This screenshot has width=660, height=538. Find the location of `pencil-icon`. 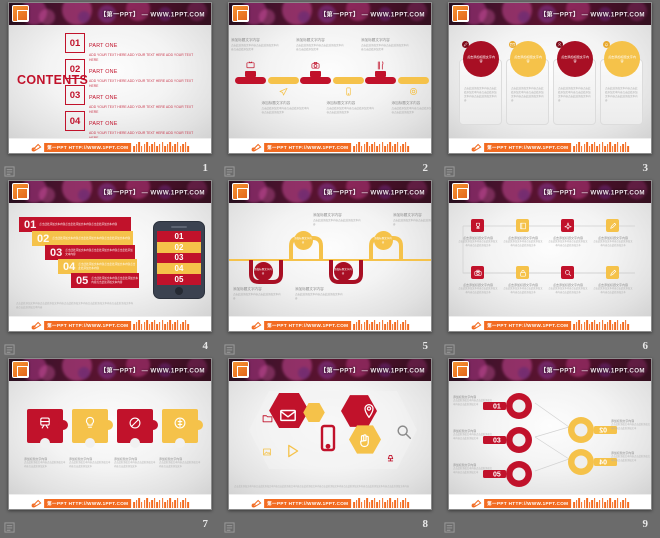

pencil-icon is located at coordinates (256, 325).